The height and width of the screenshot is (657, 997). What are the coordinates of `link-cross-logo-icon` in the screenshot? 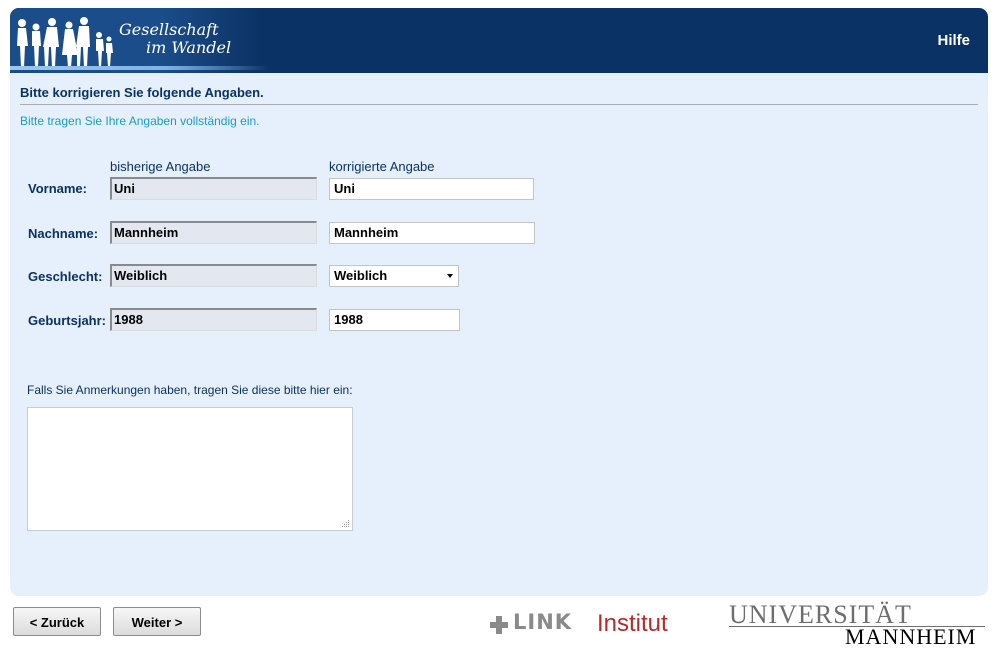 It's located at (499, 625).